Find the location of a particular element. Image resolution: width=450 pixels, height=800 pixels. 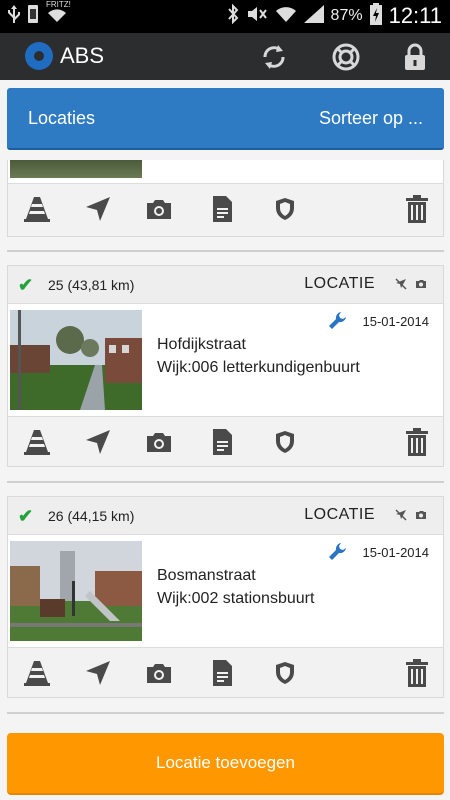

lock-icon is located at coordinates (415, 56).